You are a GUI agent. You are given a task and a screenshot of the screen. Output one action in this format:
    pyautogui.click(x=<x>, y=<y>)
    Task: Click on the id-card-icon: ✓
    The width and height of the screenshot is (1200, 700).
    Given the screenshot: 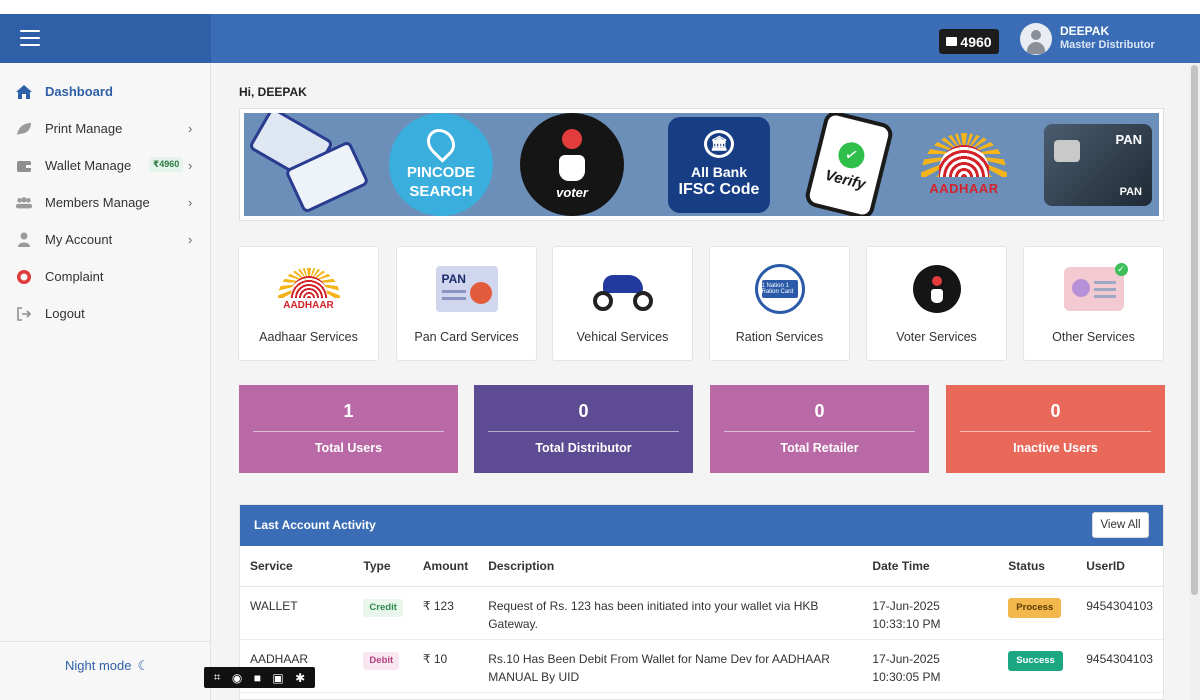 What is the action you would take?
    pyautogui.click(x=1095, y=289)
    